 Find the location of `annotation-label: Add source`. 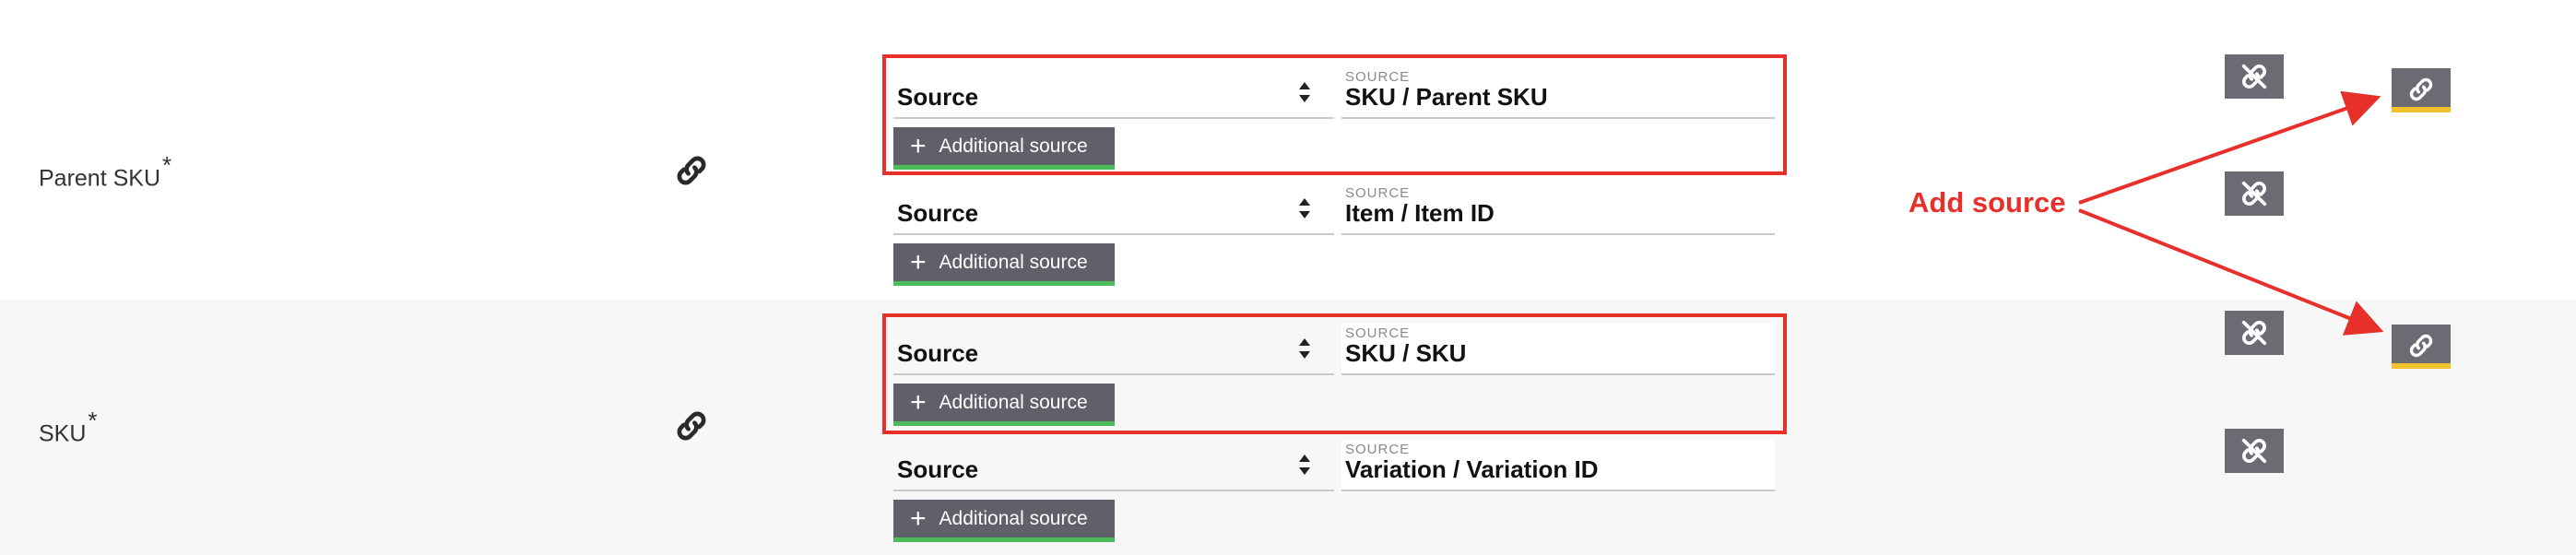

annotation-label: Add source is located at coordinates (1987, 202).